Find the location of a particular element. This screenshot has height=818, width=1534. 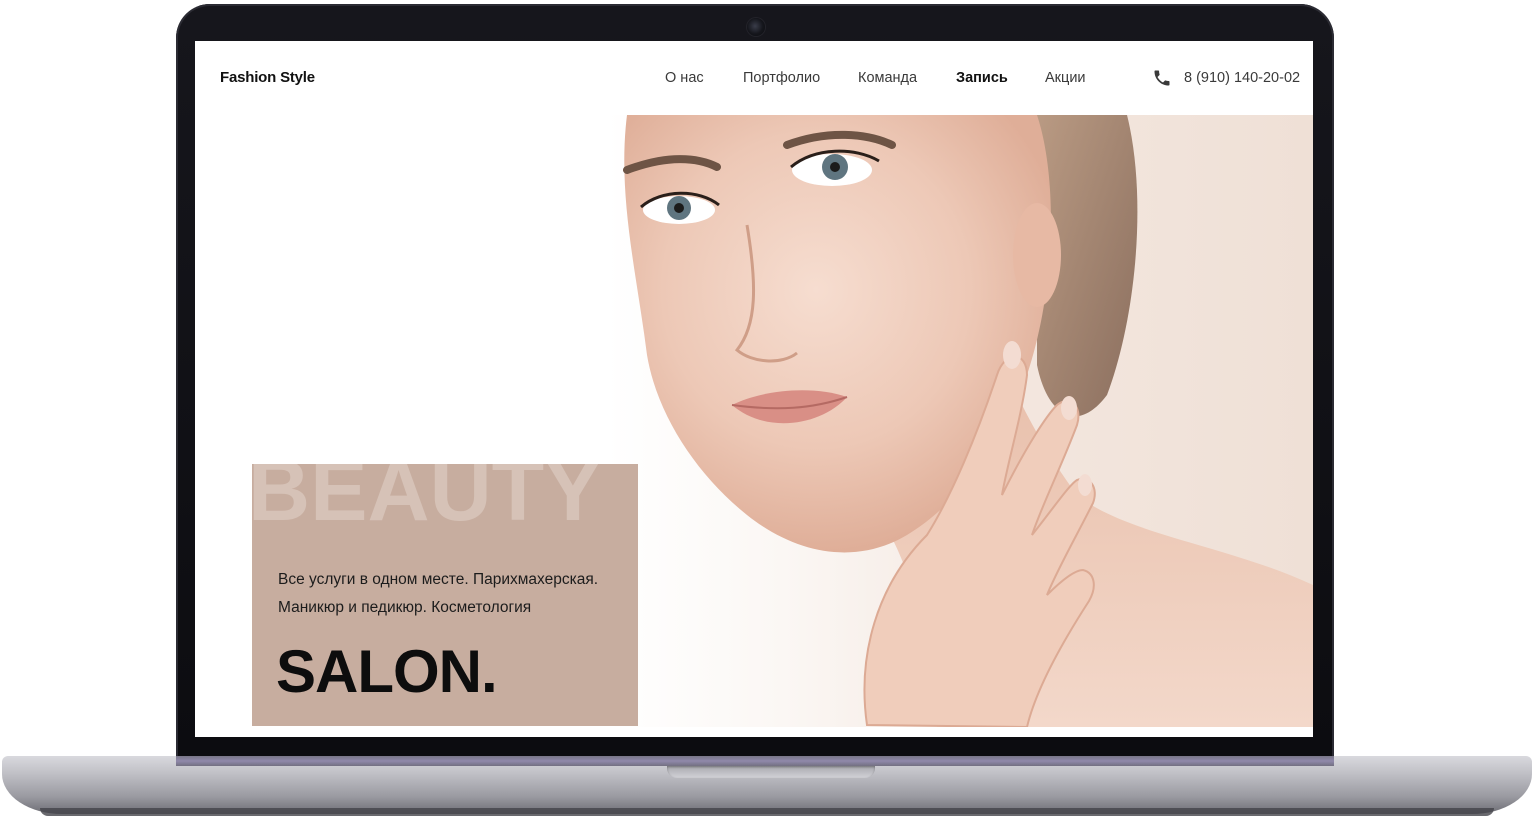

laptop-base-shadow is located at coordinates (767, 812).